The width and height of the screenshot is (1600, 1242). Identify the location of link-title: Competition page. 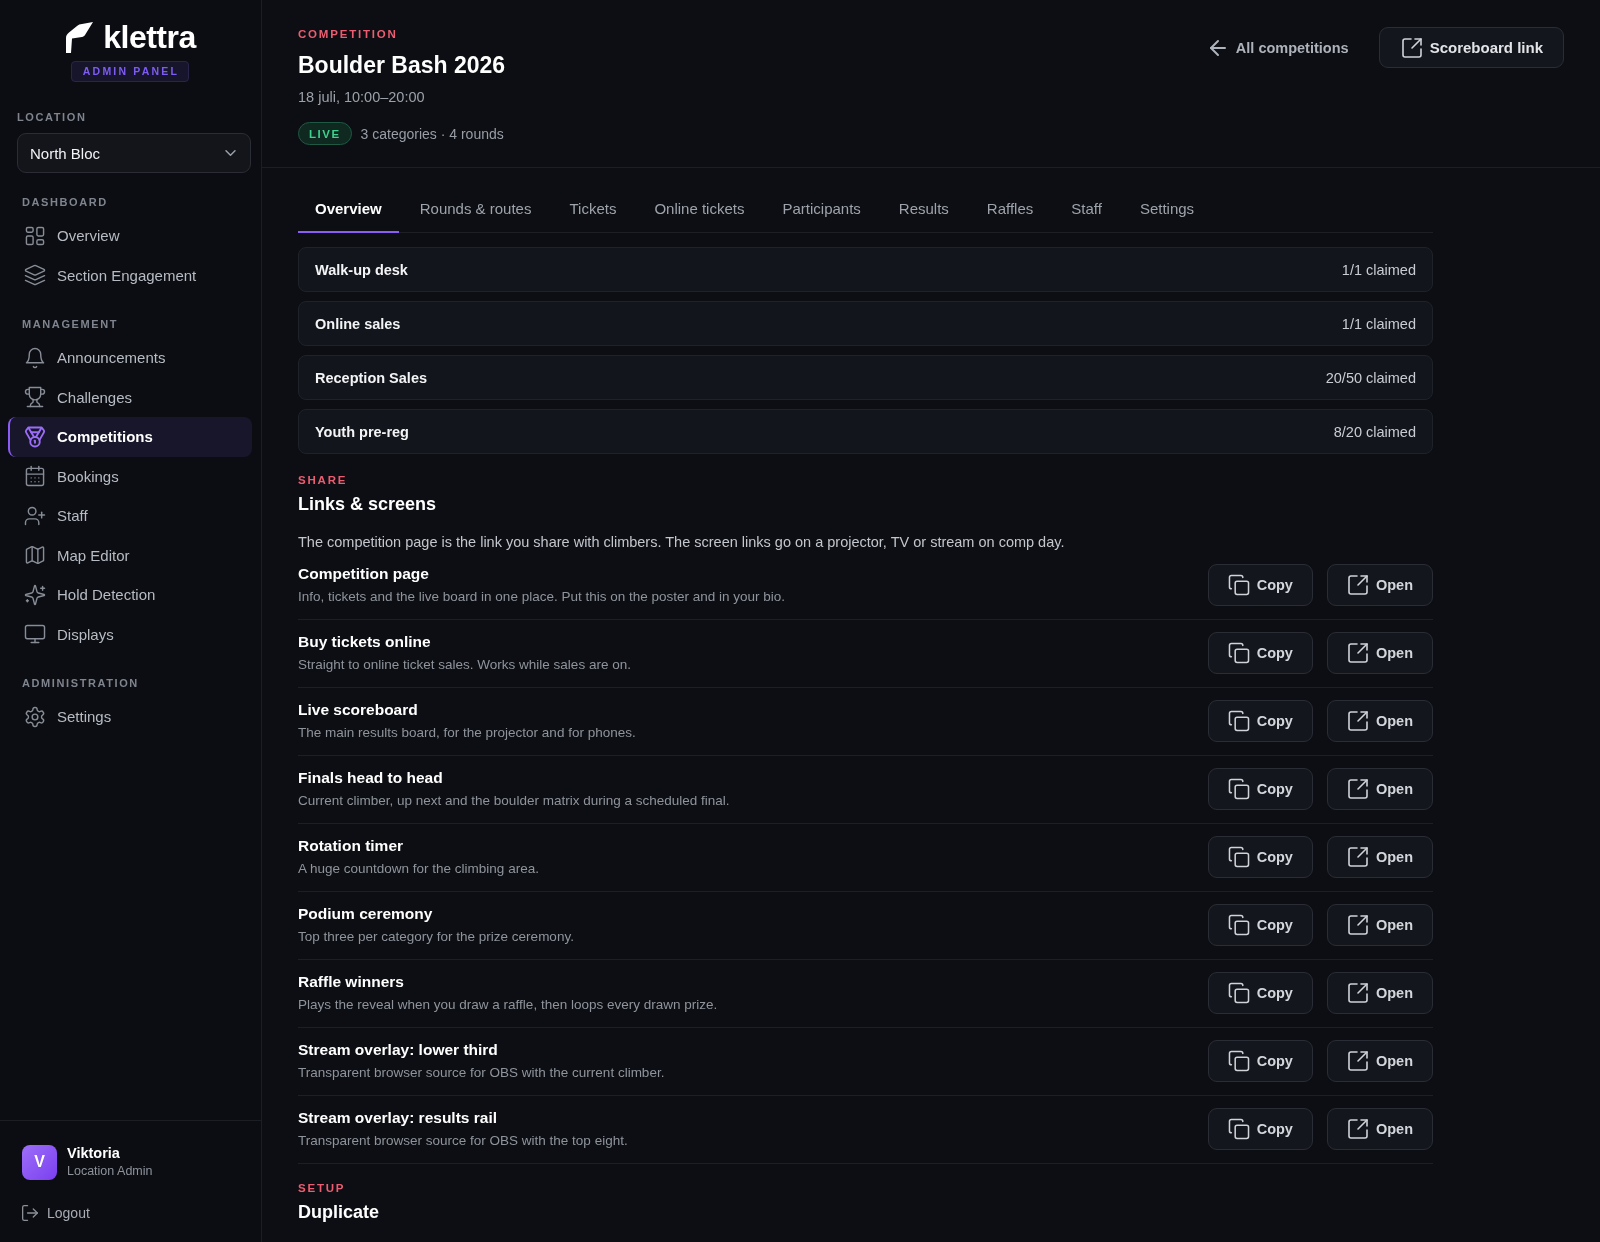
(364, 574).